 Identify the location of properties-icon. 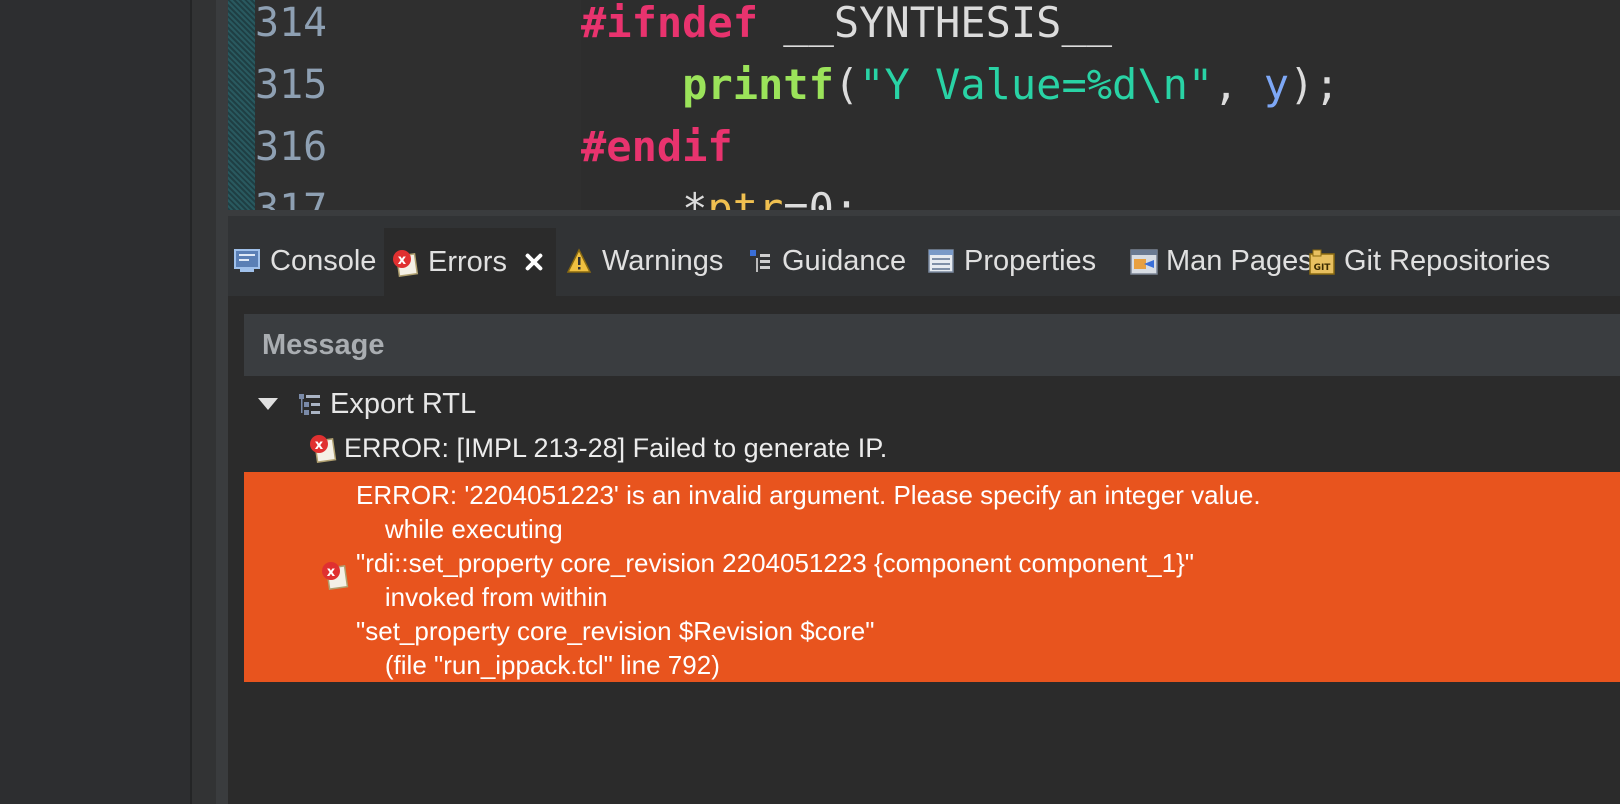
(941, 261).